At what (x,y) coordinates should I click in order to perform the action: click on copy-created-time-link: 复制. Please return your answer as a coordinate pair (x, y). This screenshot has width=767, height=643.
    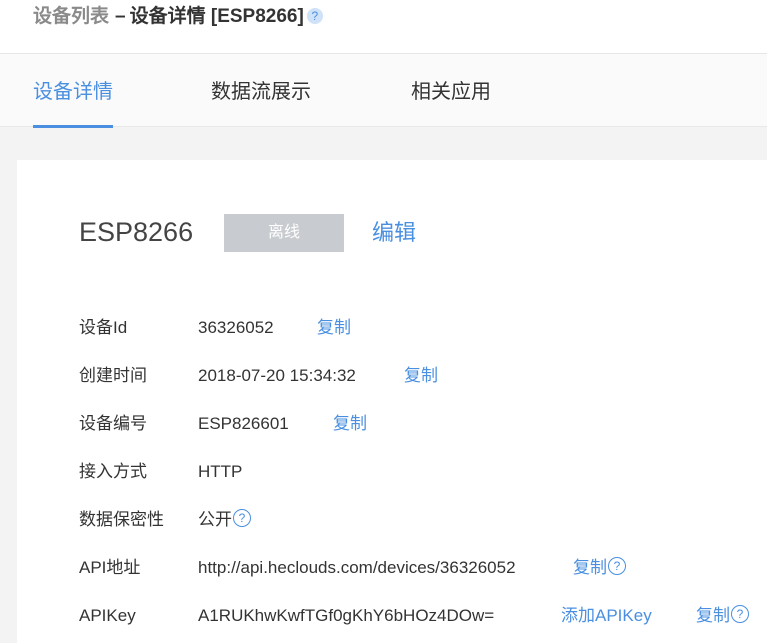
    Looking at the image, I should click on (421, 376).